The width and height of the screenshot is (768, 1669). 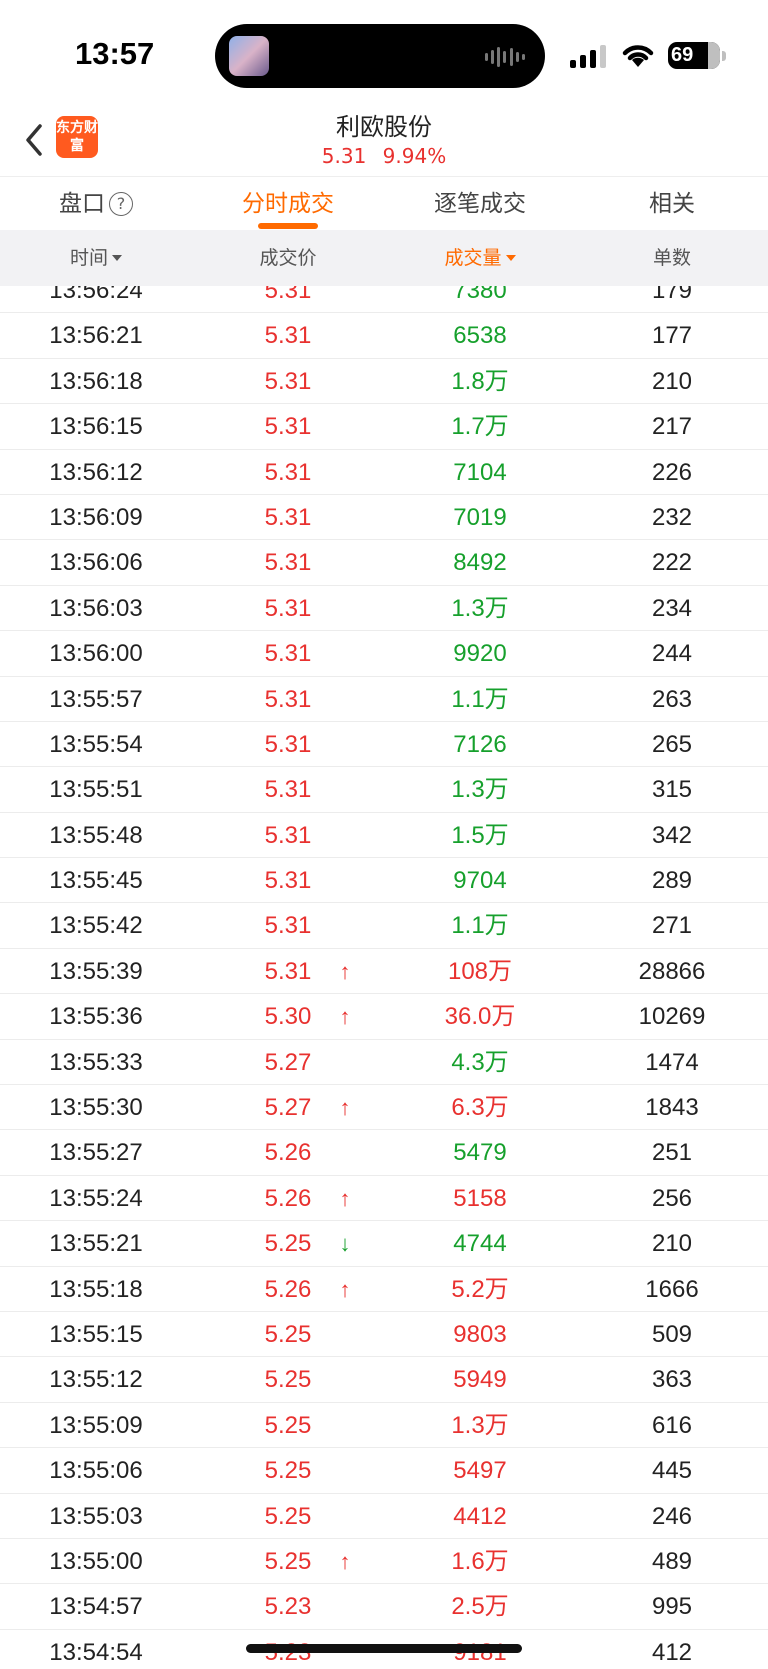 I want to click on nav-header: 东方财富 利欧股份 5.31 9.94%, so click(x=384, y=140).